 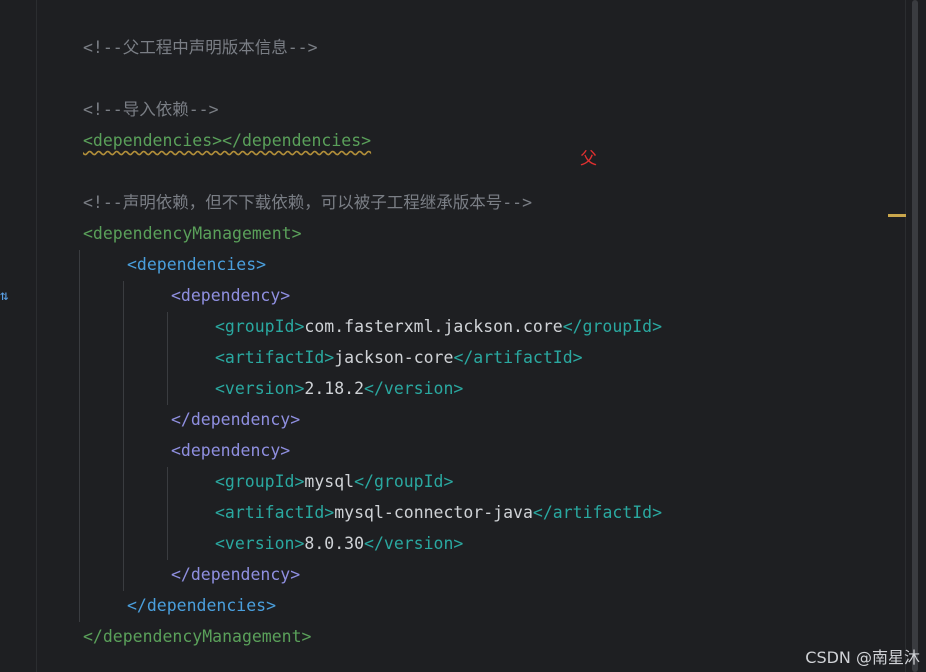 I want to click on code-token: 2.18.2, so click(x=334, y=388).